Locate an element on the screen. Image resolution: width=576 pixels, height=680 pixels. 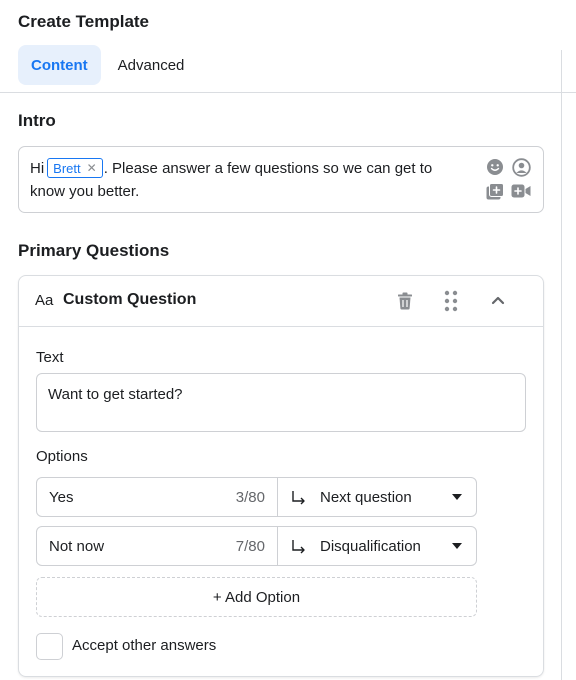
option-row: Yes 3/80 Next question is located at coordinates (256, 497).